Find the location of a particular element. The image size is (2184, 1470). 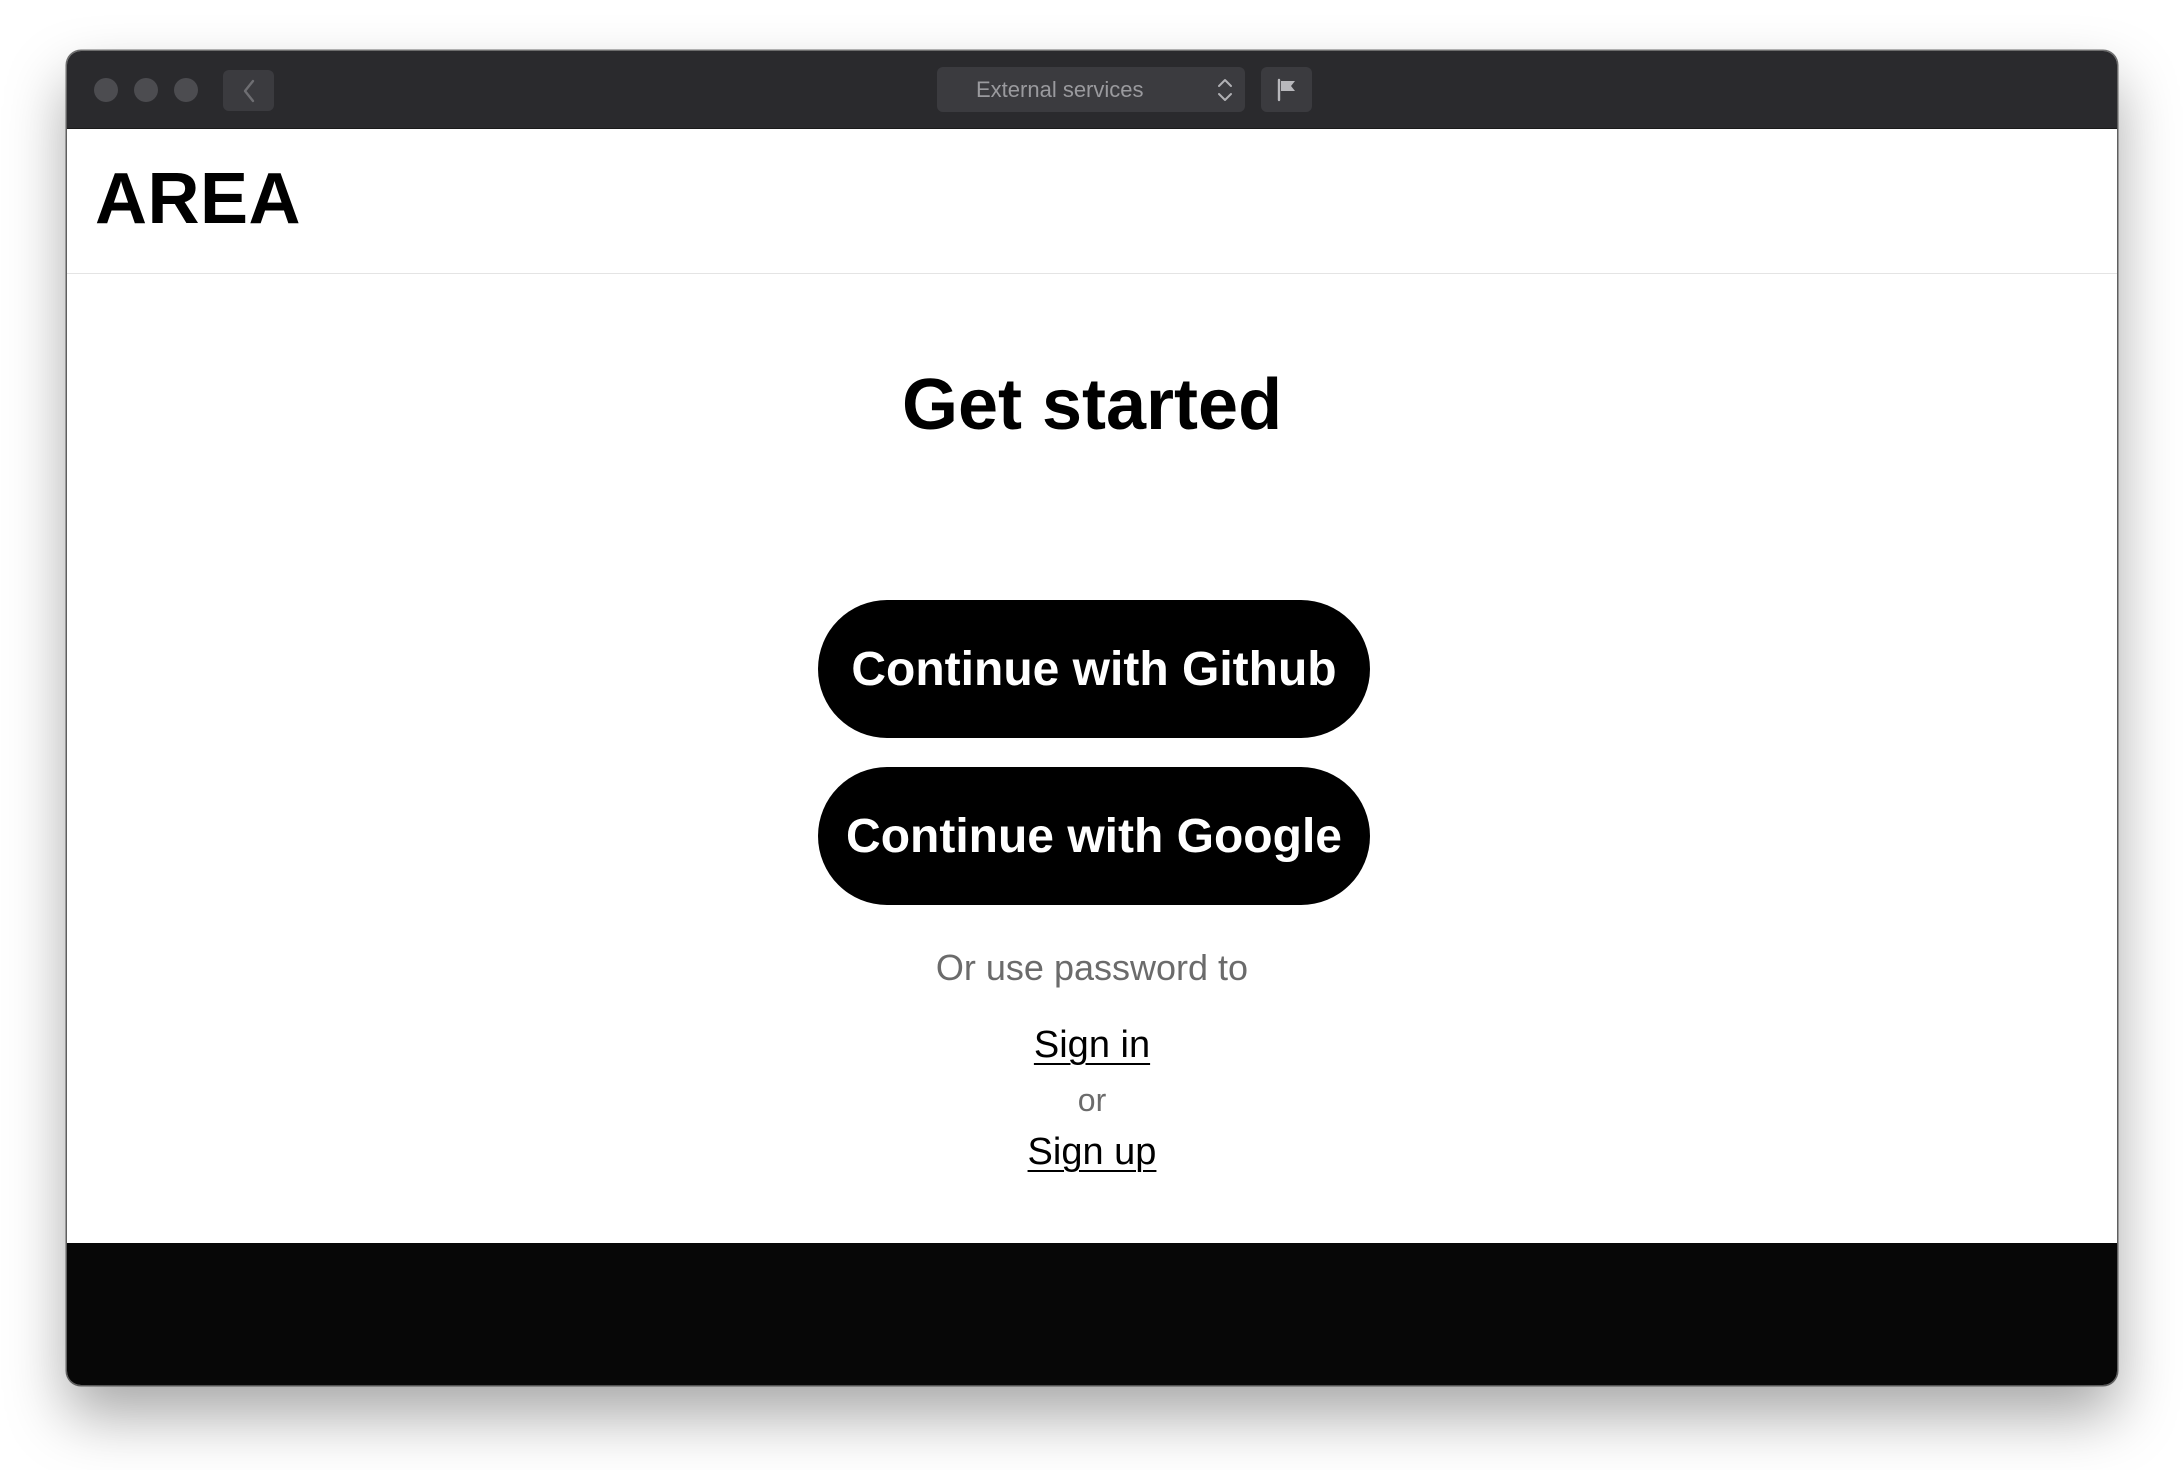

or-separator: or is located at coordinates (1092, 1100).